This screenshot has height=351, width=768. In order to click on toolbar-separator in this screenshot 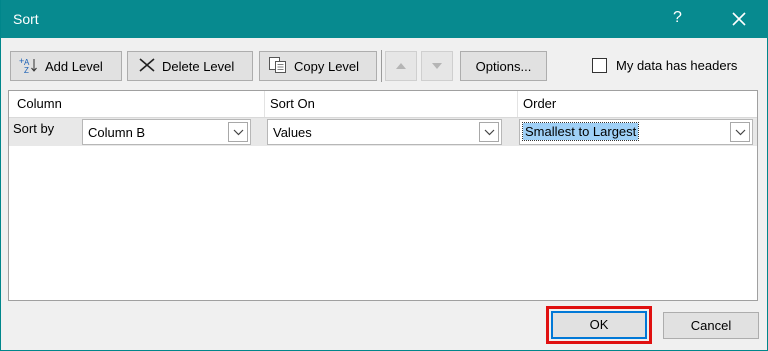, I will do `click(381, 66)`.